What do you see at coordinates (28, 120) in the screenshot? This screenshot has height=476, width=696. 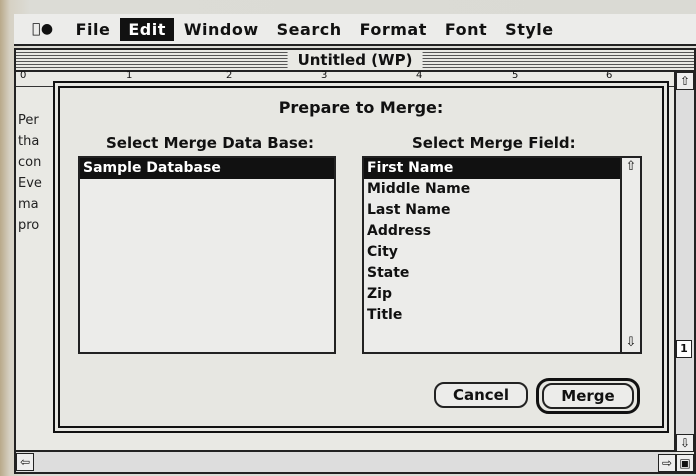 I see `doc-line: Per` at bounding box center [28, 120].